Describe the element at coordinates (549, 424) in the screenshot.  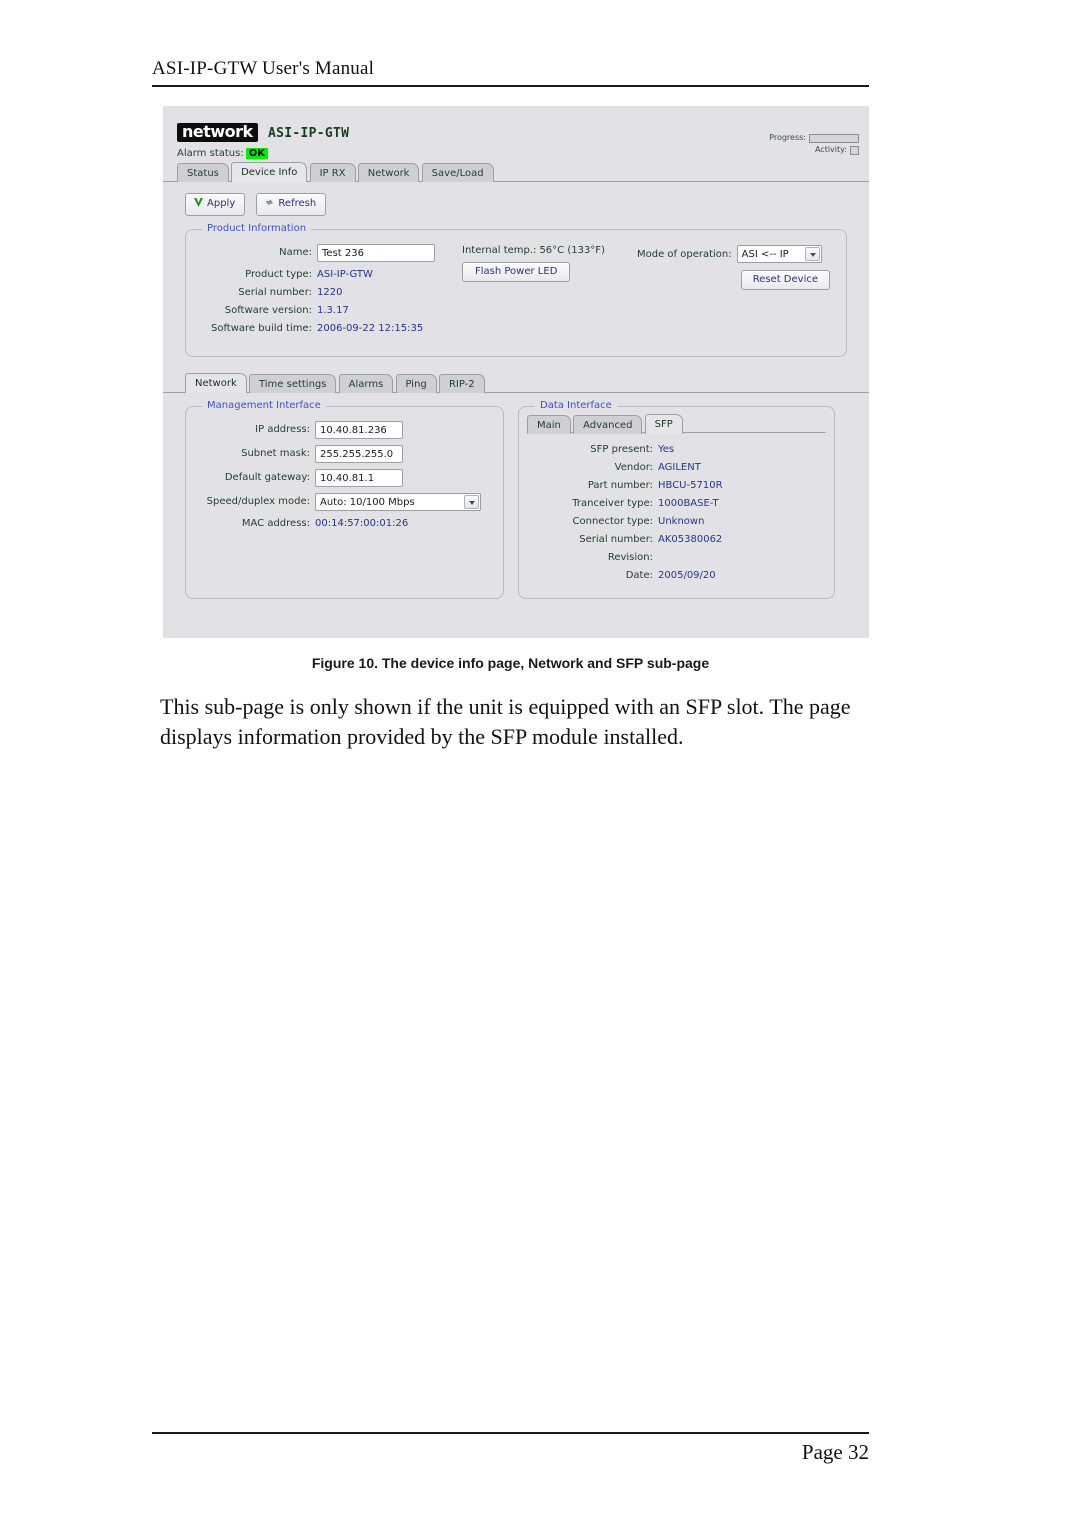
I see `datatab-main: Main` at that location.